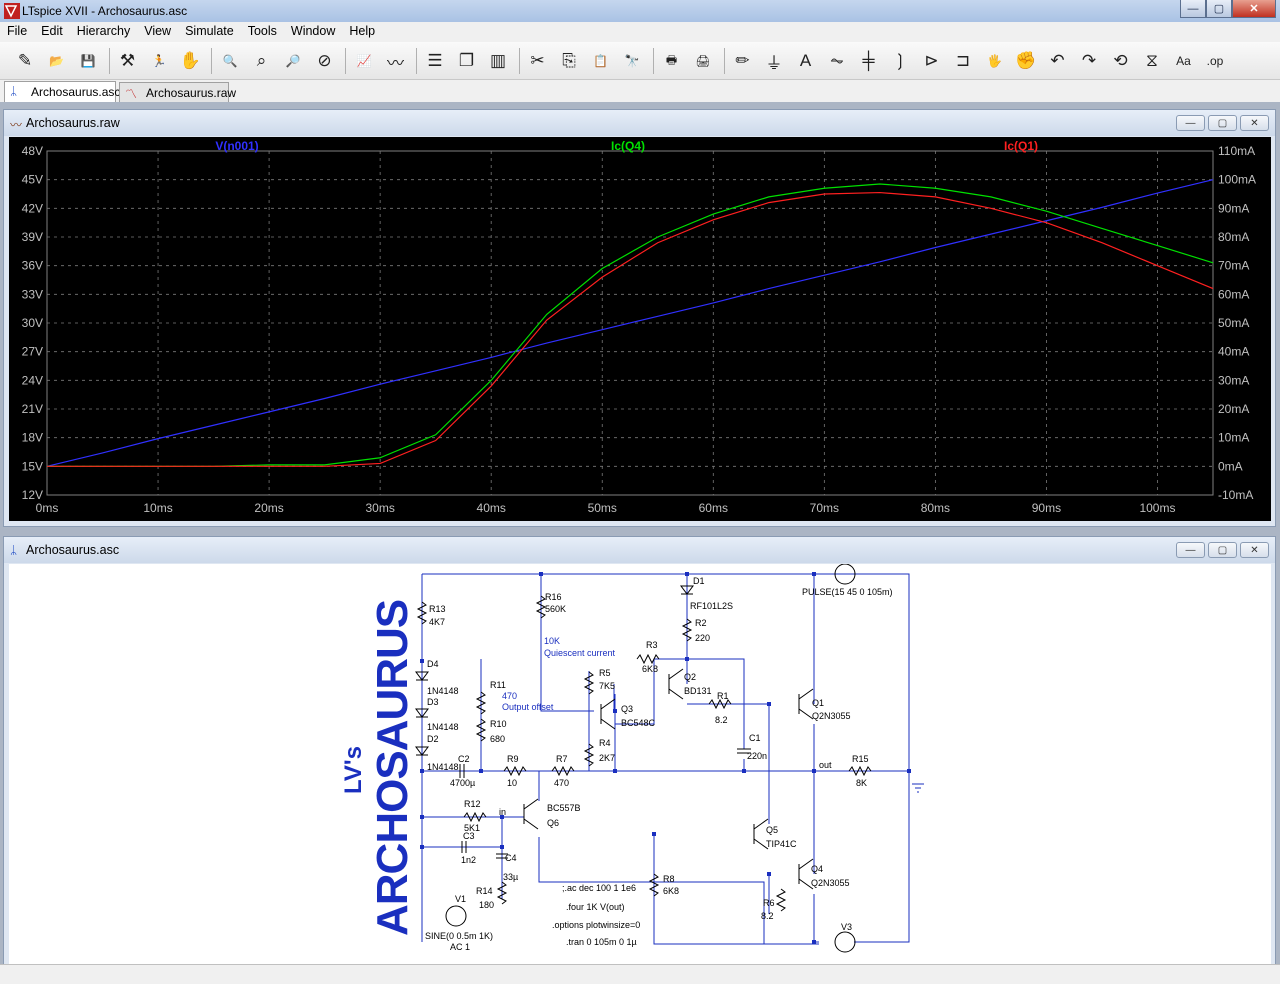 The image size is (1280, 984). What do you see at coordinates (104, 30) in the screenshot?
I see `menu-hierarchy: Hierarchy` at bounding box center [104, 30].